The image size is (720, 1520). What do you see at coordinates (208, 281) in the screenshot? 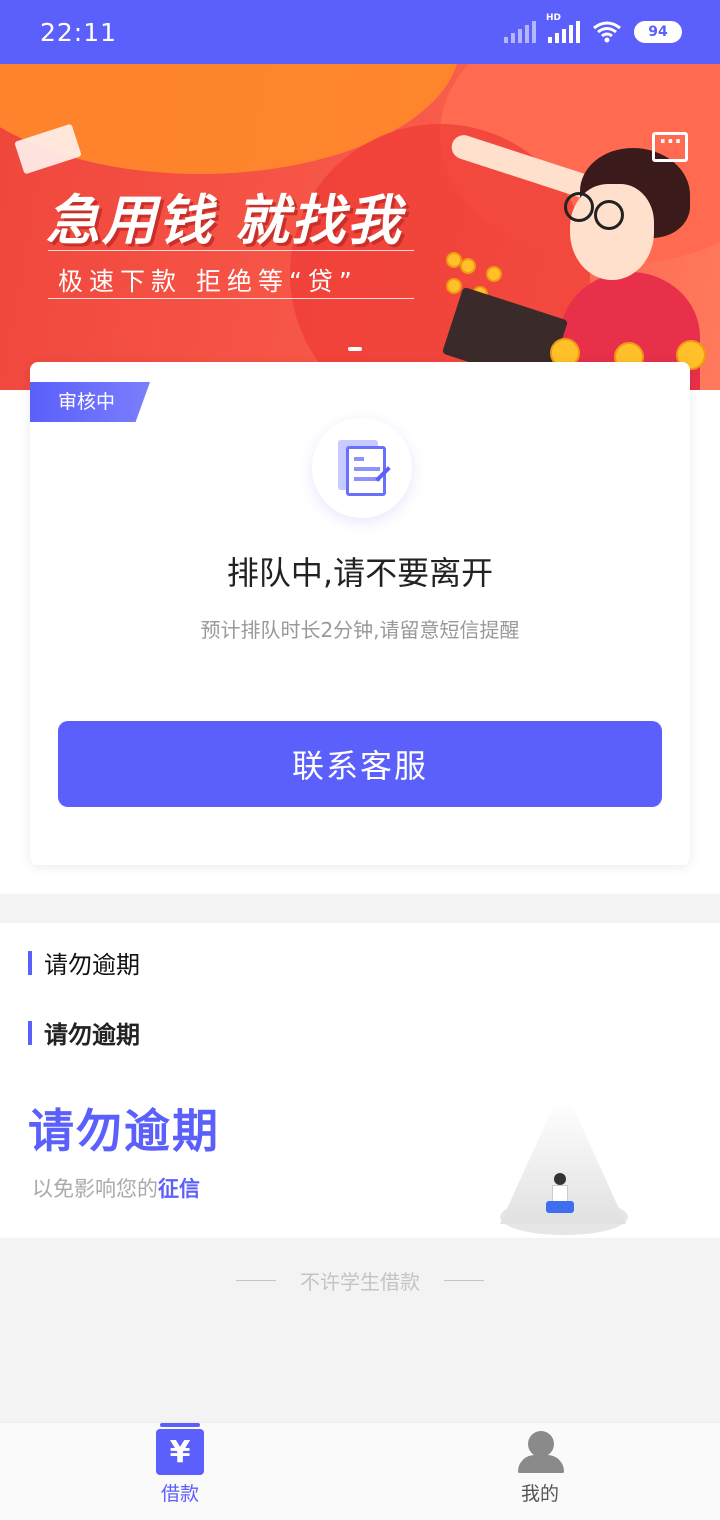
I see `banner-subtitle: 极速下款 拒绝等“贷”` at bounding box center [208, 281].